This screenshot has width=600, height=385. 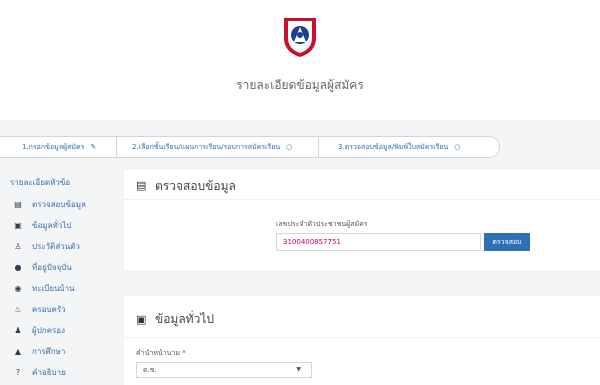 I want to click on sidebar-item-label: ตรวจสอบข้อมูล, so click(x=59, y=204).